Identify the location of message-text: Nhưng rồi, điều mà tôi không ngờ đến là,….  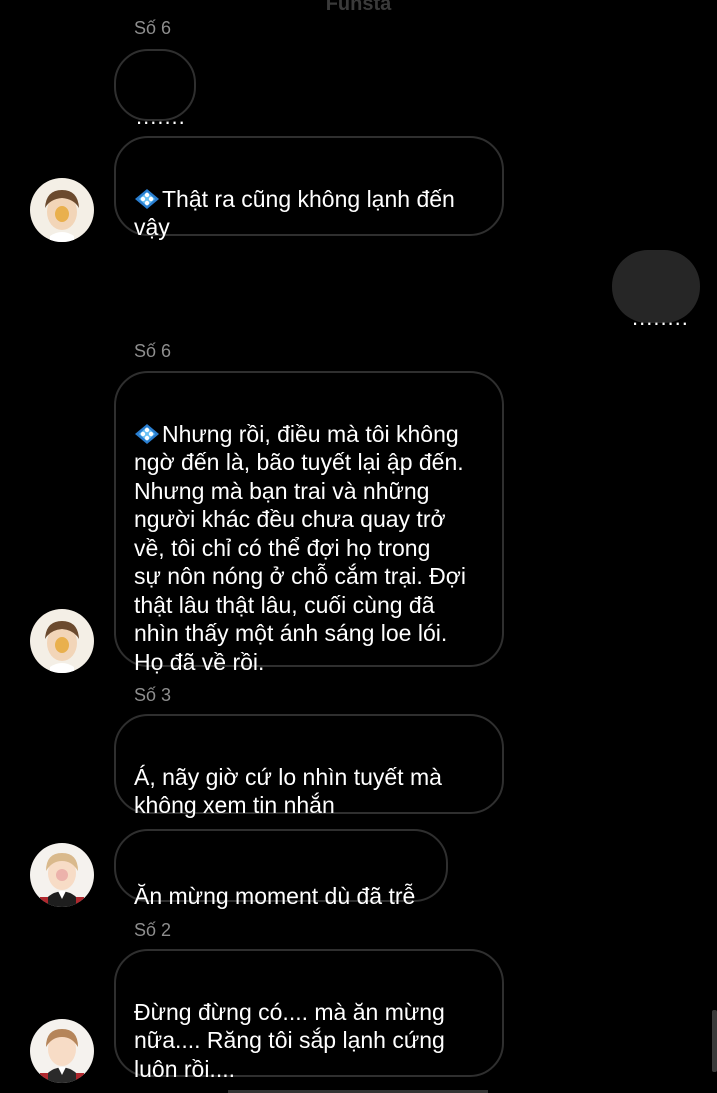
(300, 547).